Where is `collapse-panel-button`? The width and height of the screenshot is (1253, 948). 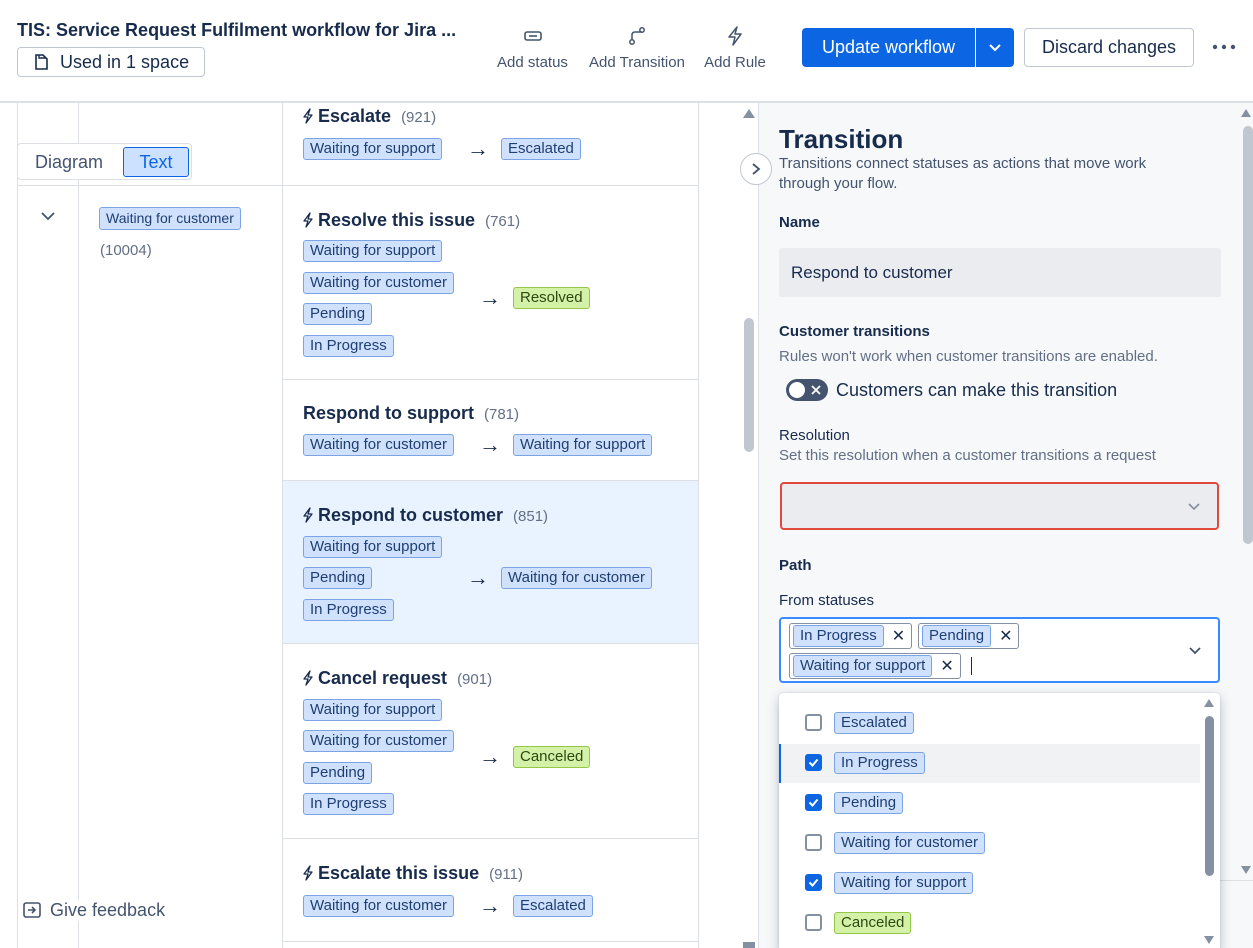 collapse-panel-button is located at coordinates (756, 169).